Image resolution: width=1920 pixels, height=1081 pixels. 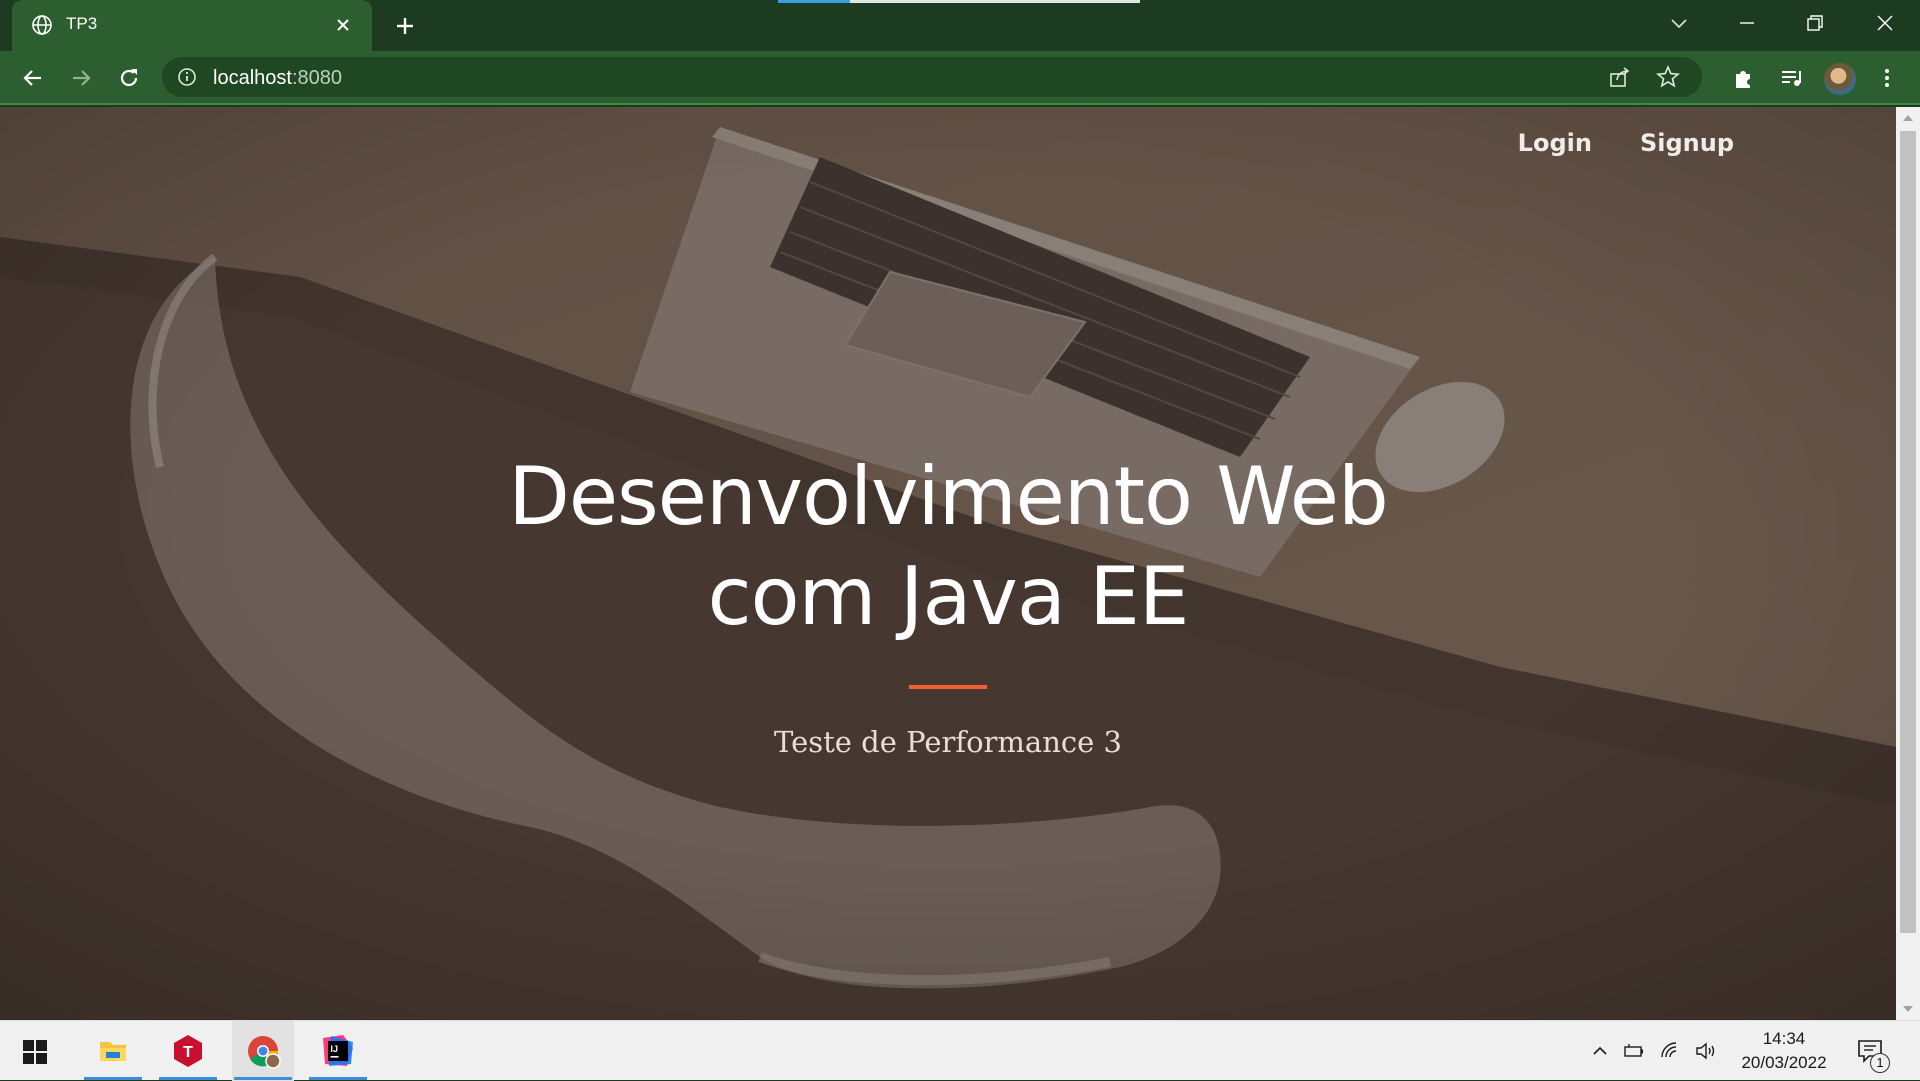 What do you see at coordinates (81, 78) in the screenshot?
I see `forward-icon` at bounding box center [81, 78].